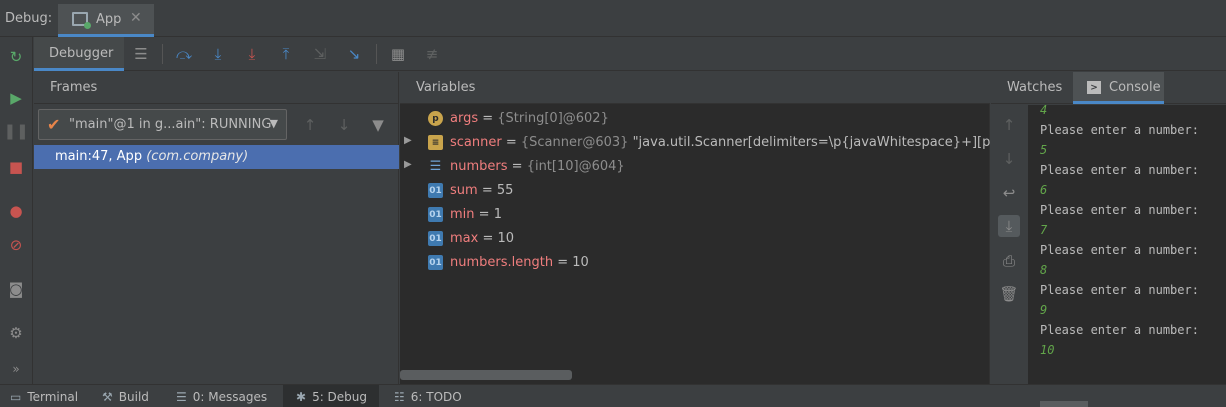 The width and height of the screenshot is (1226, 407). What do you see at coordinates (428, 397) in the screenshot?
I see `bottom-tab-todo: ☷ 6: TODO` at bounding box center [428, 397].